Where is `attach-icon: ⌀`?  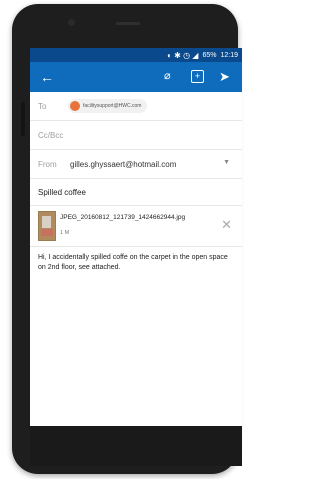 attach-icon: ⌀ is located at coordinates (167, 75).